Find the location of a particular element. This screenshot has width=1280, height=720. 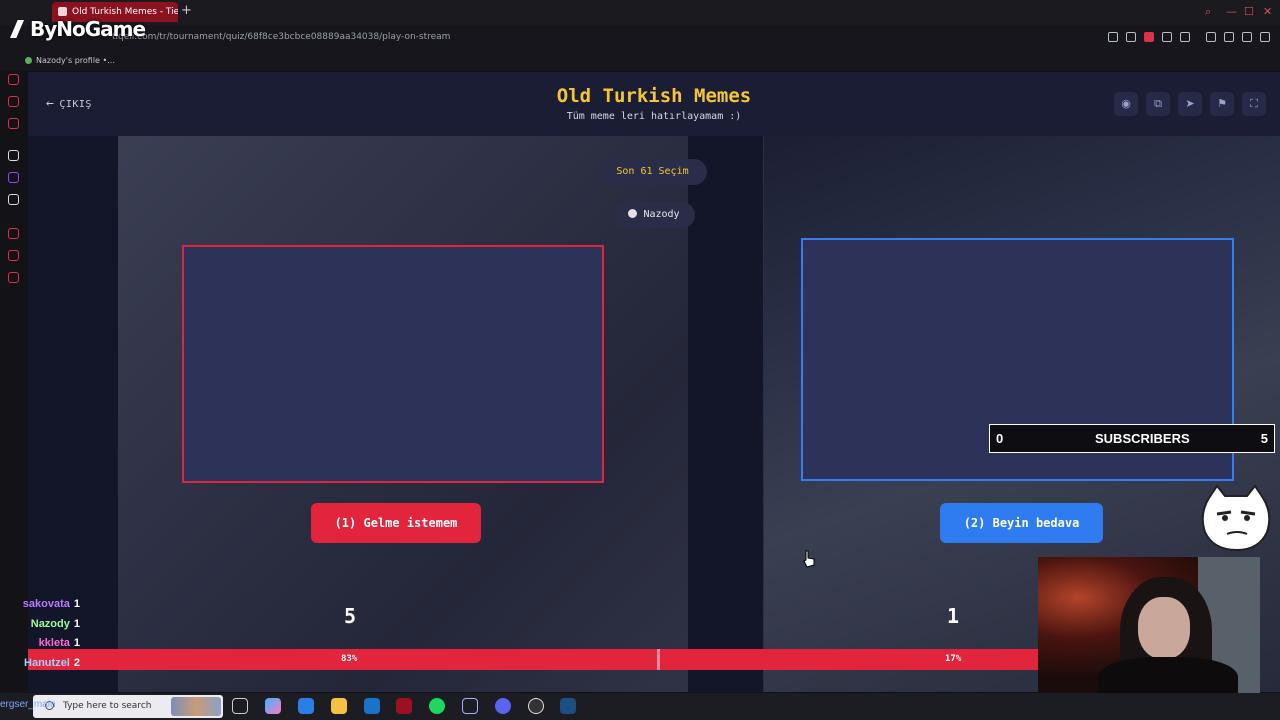

translate-icon is located at coordinates (1167, 37).